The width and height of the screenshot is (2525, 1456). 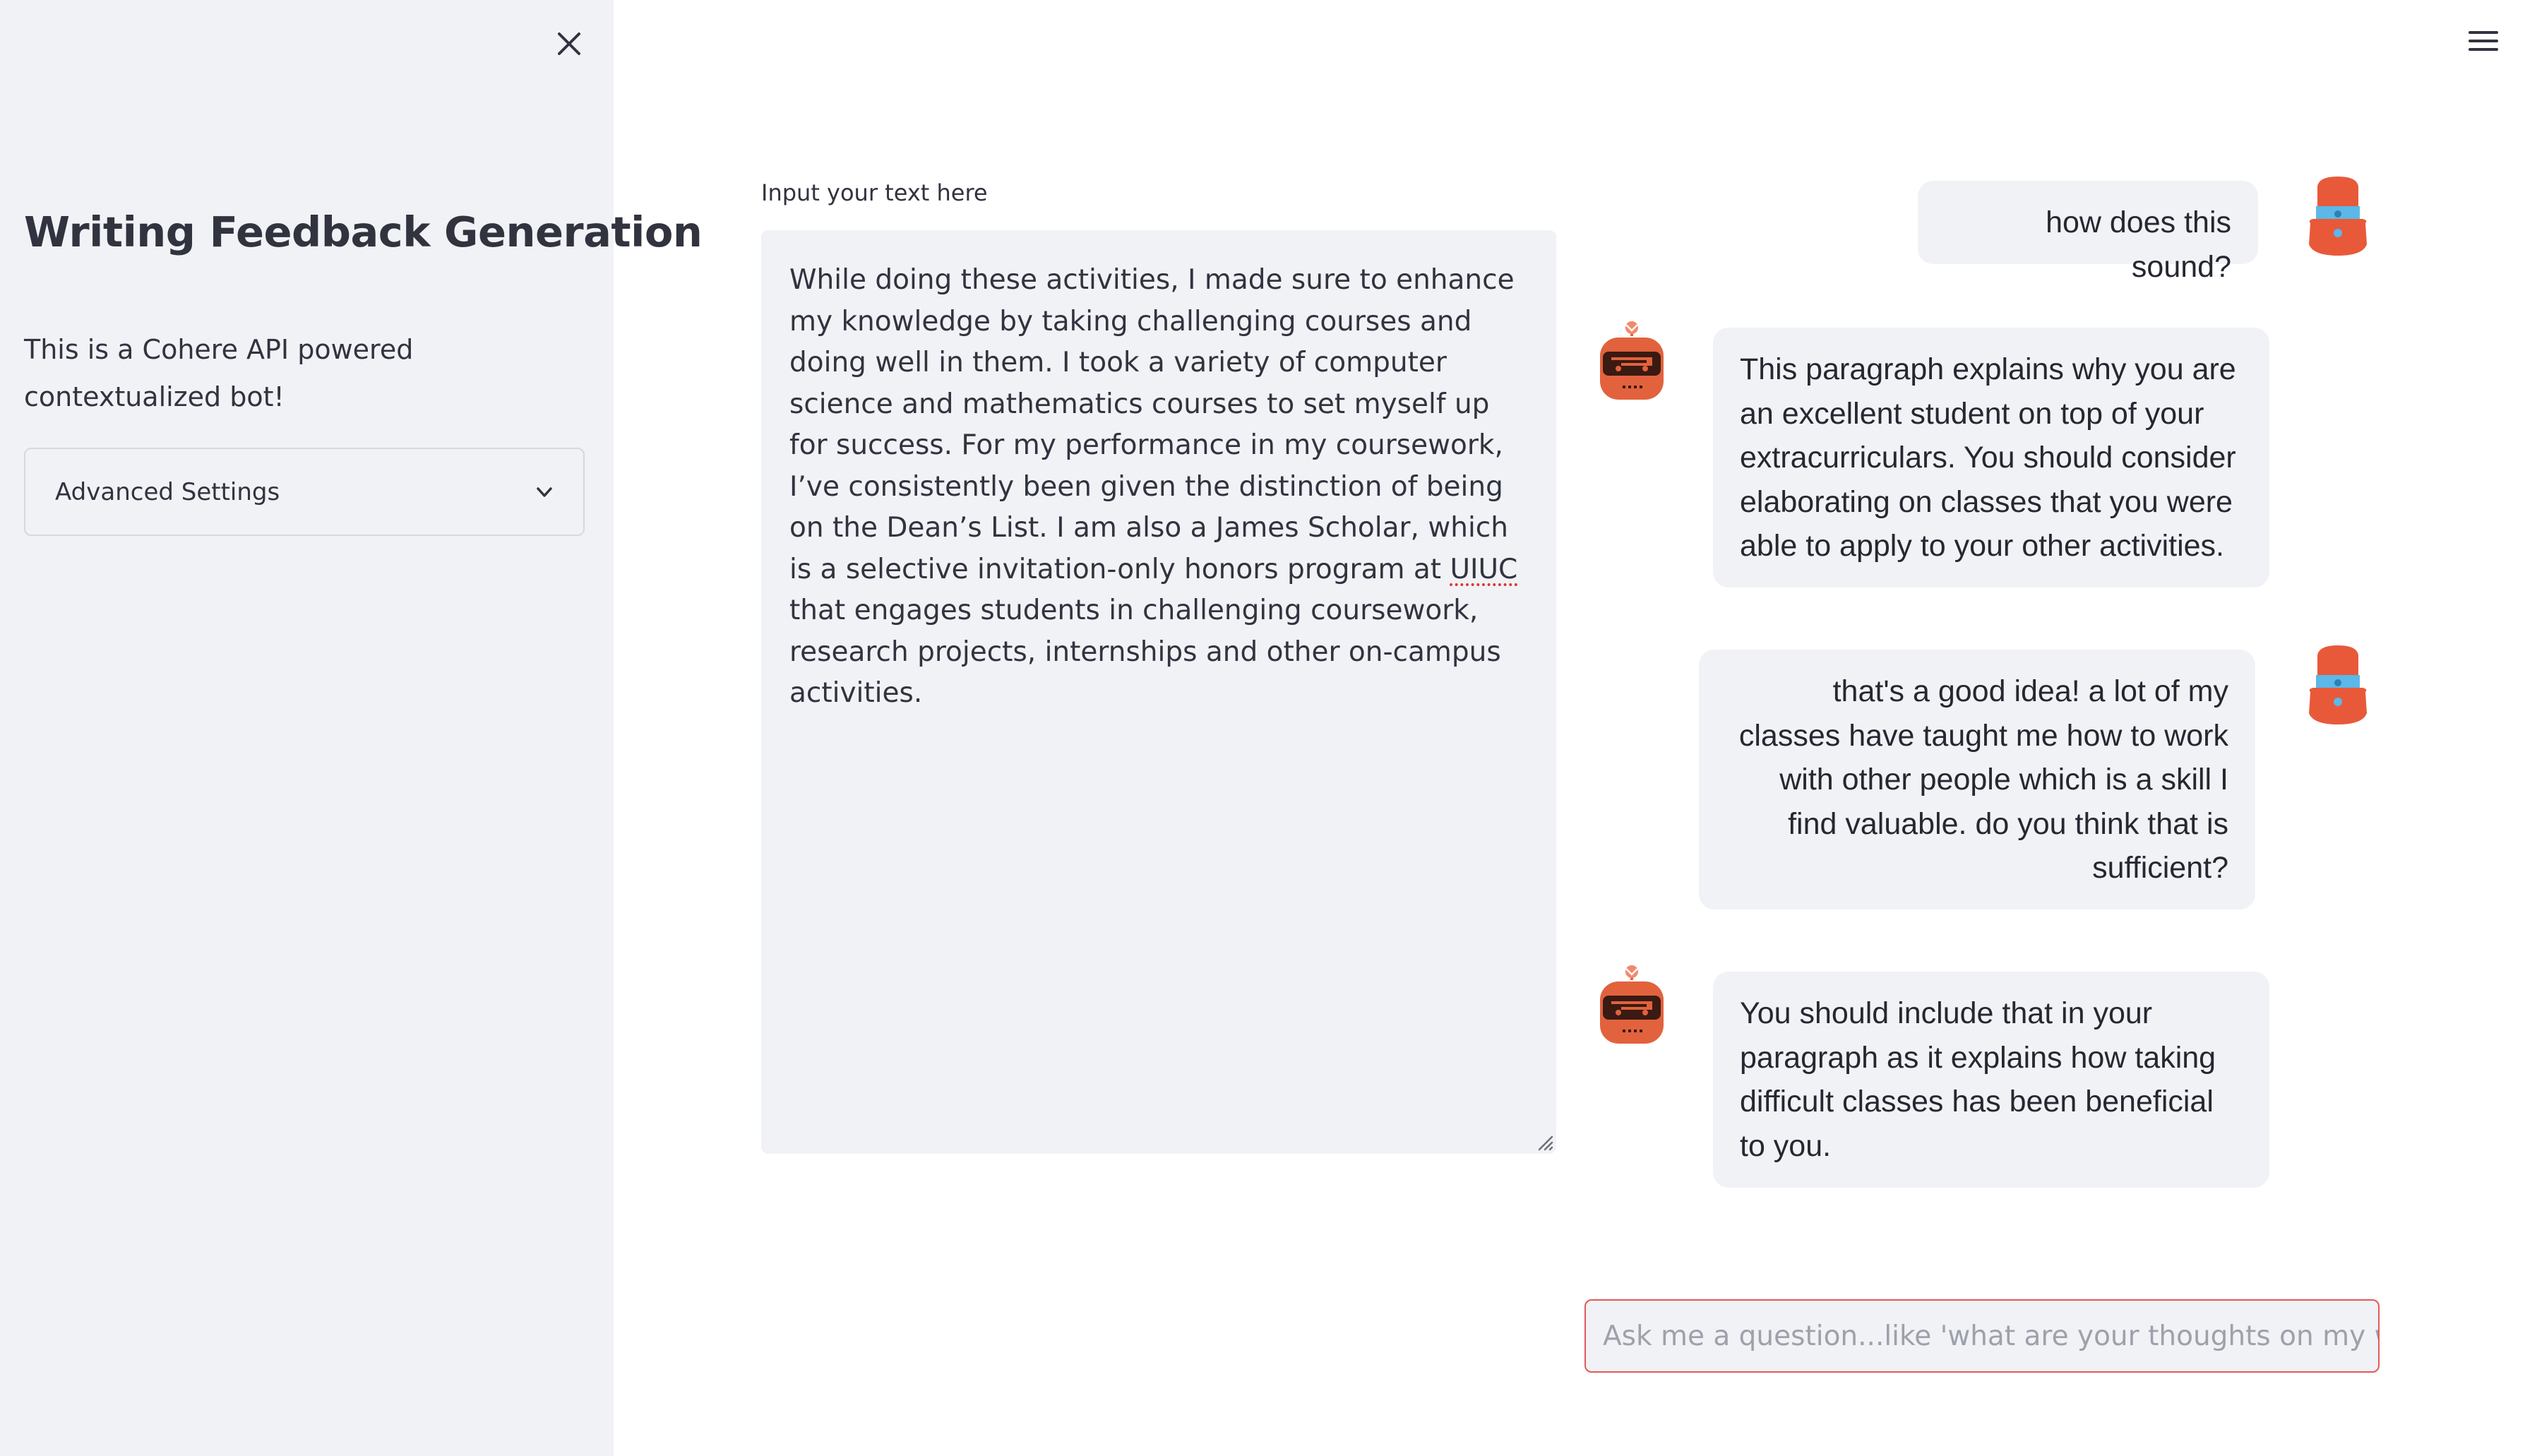 I want to click on user-message: how does this sound?, so click(x=2088, y=232).